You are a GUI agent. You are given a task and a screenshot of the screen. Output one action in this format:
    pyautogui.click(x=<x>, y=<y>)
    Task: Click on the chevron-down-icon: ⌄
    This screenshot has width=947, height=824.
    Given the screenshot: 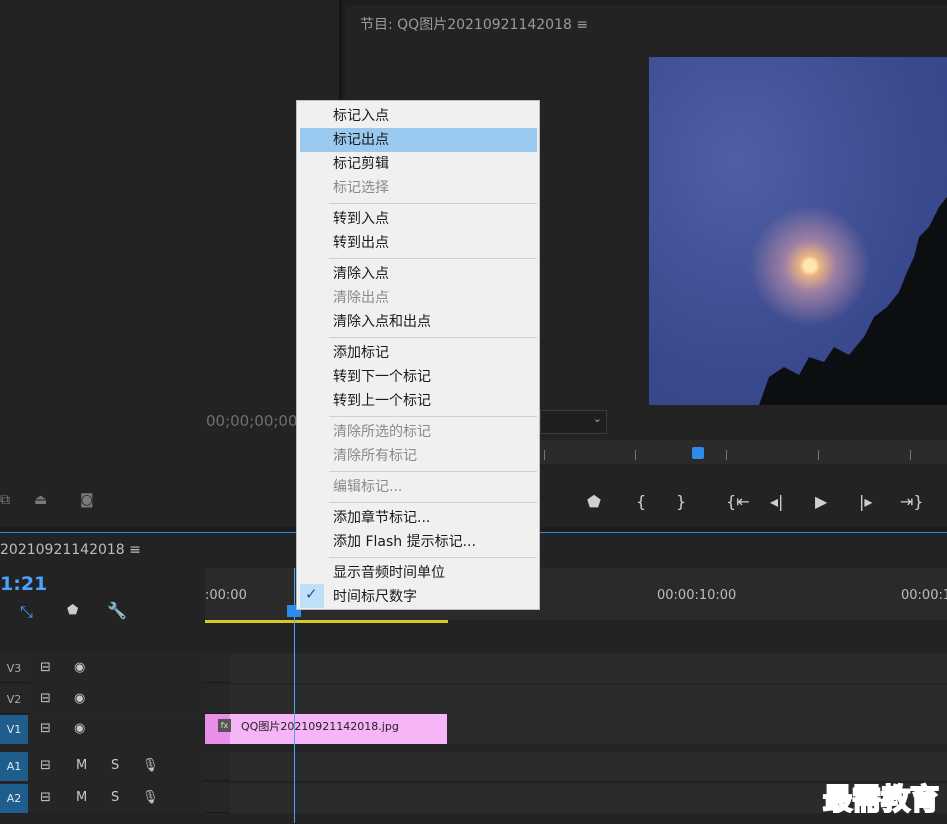 What is the action you would take?
    pyautogui.click(x=597, y=418)
    